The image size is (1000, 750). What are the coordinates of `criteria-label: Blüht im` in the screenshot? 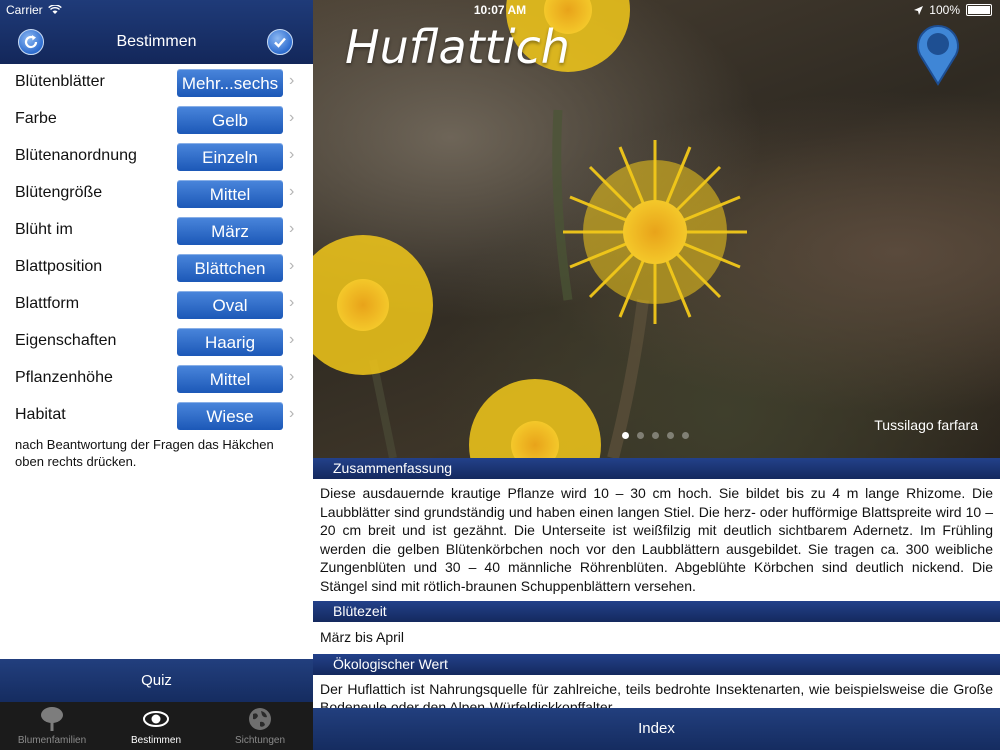 It's located at (44, 229).